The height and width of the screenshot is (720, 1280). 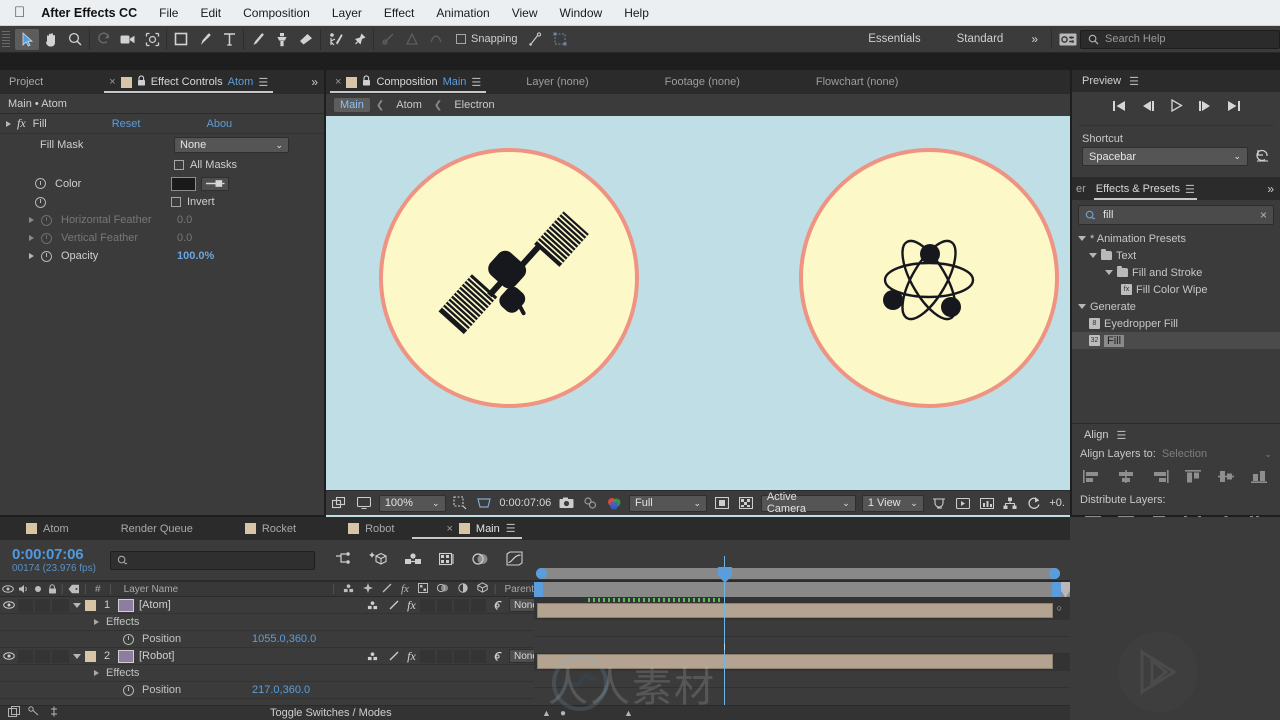 I want to click on next-frame-button, so click(x=1205, y=107).